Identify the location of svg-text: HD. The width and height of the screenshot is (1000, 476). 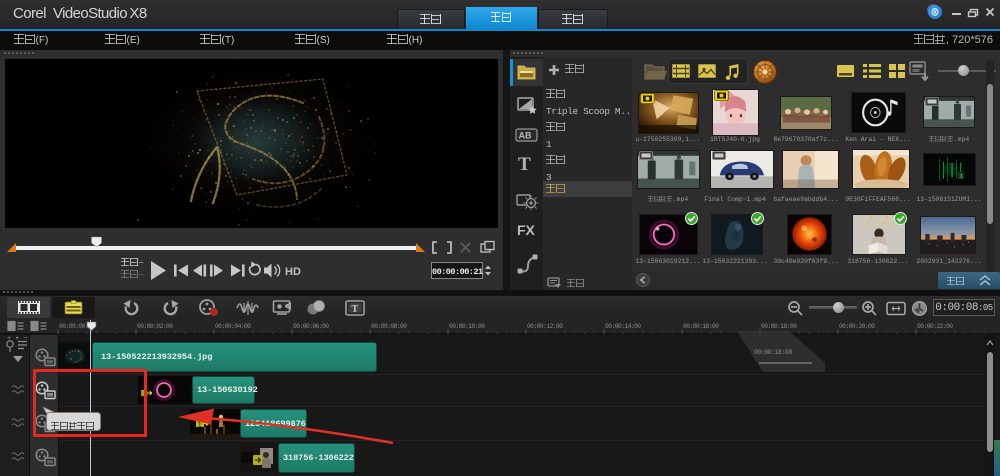
(293, 272).